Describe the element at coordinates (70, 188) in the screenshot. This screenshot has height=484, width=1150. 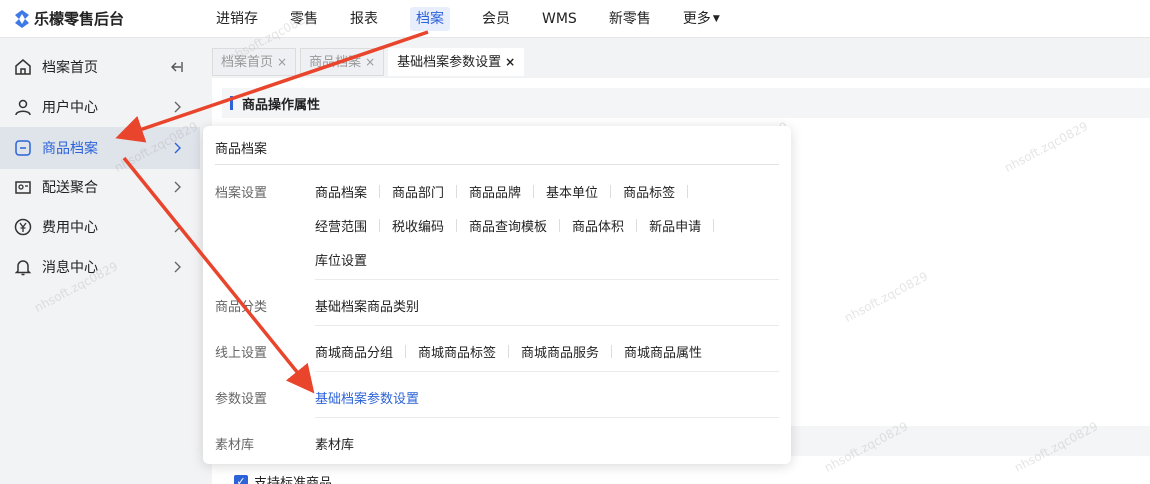
I see `sidebar-item-label: 配送聚合` at that location.